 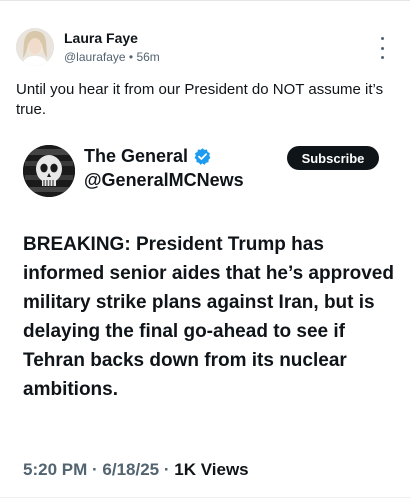 I want to click on author-avatar, so click(x=35, y=47).